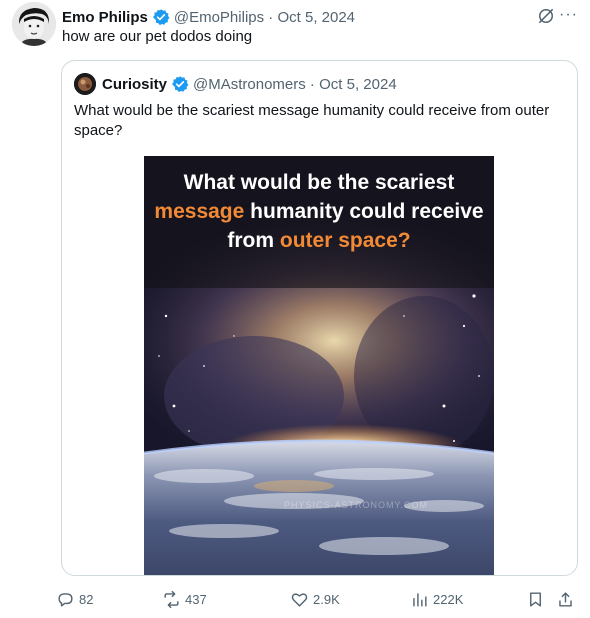 This screenshot has height=618, width=590. What do you see at coordinates (249, 84) in the screenshot?
I see `quoted-author-handle: @MAstronomers` at bounding box center [249, 84].